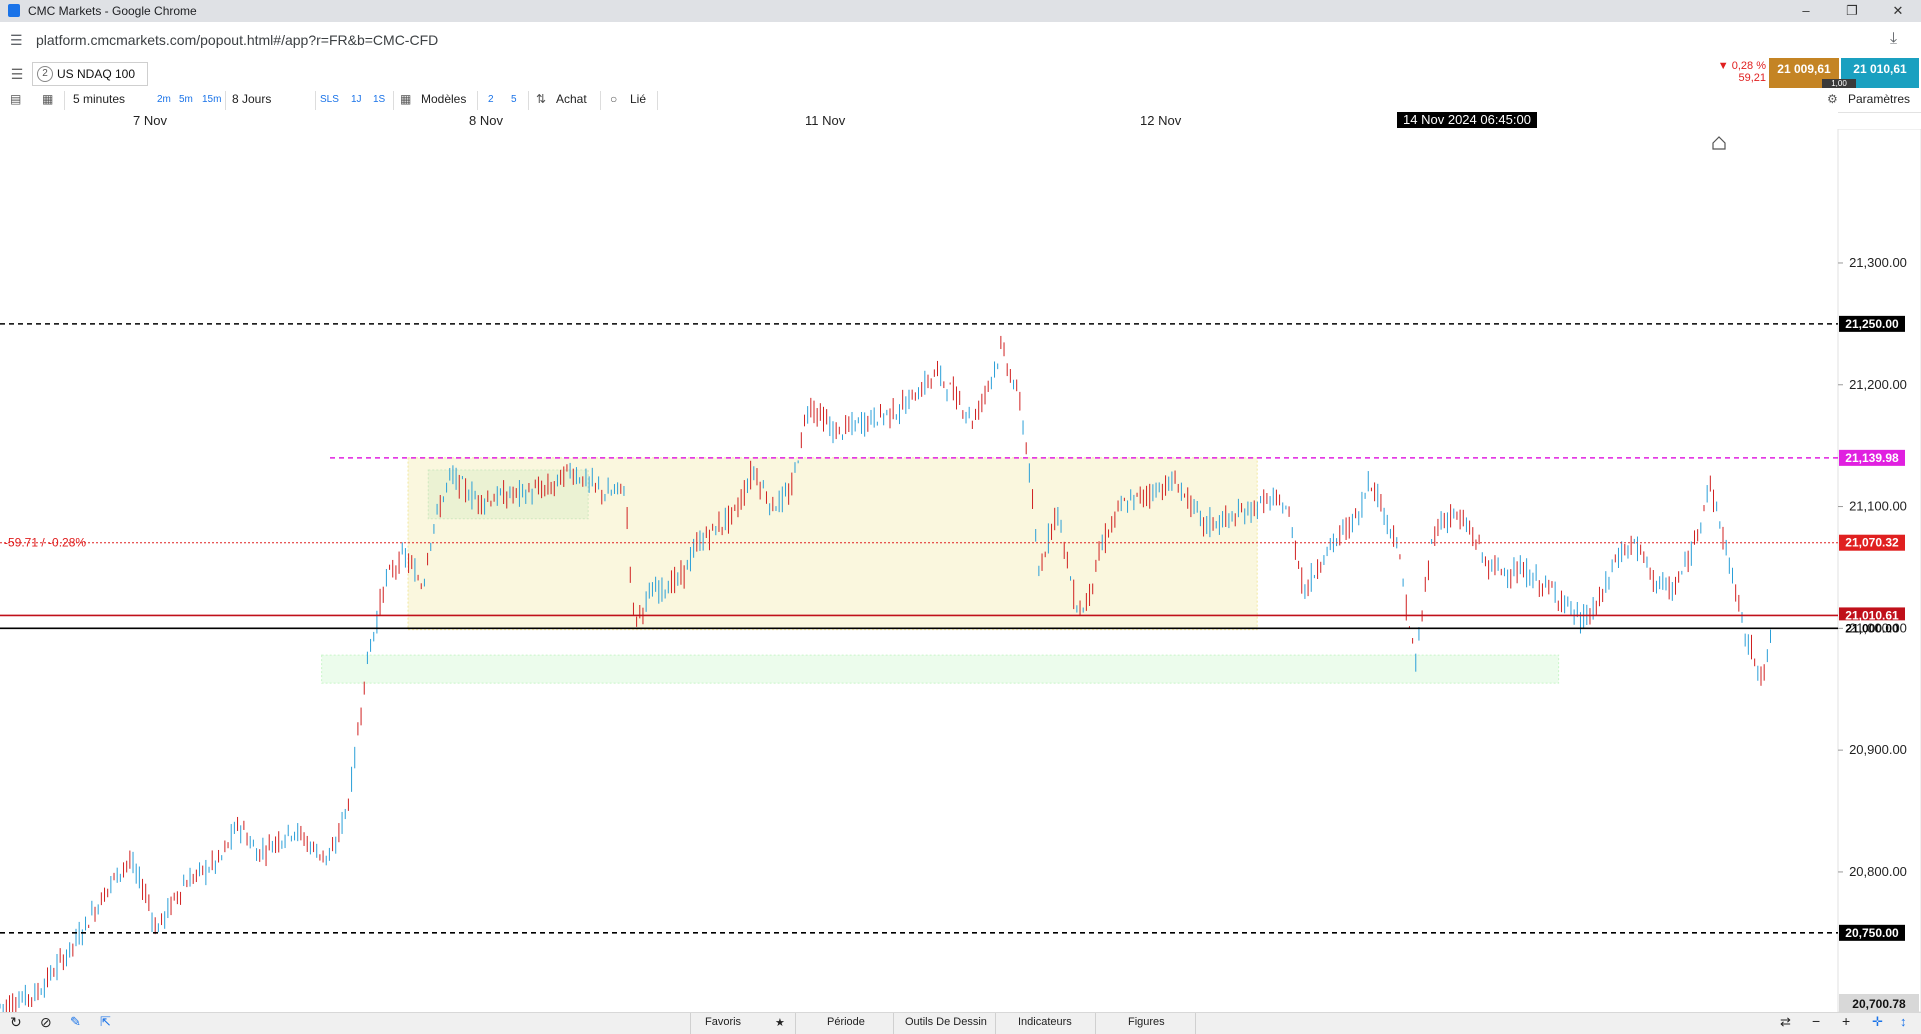 This screenshot has height=1034, width=1921. Describe the element at coordinates (1893, 39) in the screenshot. I see `download-icon: ⤓` at that location.